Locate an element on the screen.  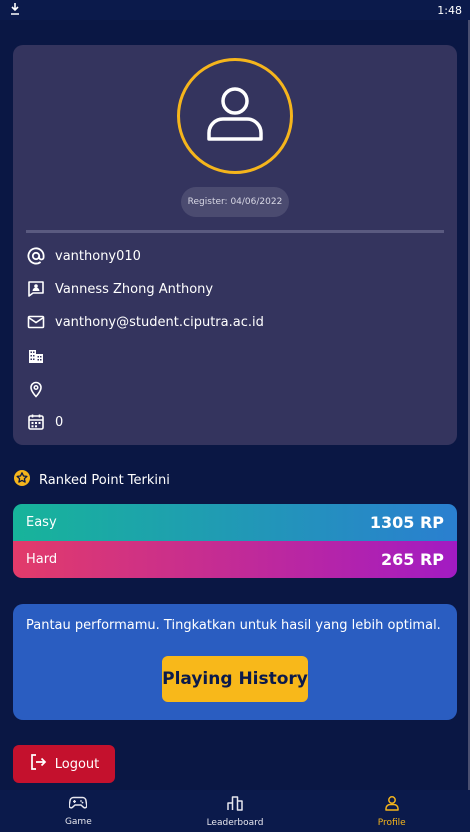
logout-button: Logout is located at coordinates (64, 764).